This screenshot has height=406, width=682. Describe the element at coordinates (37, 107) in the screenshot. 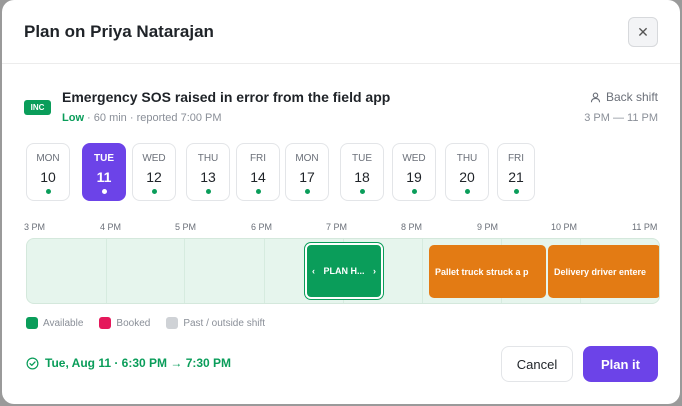

I see `incident-type-badge: INC` at that location.